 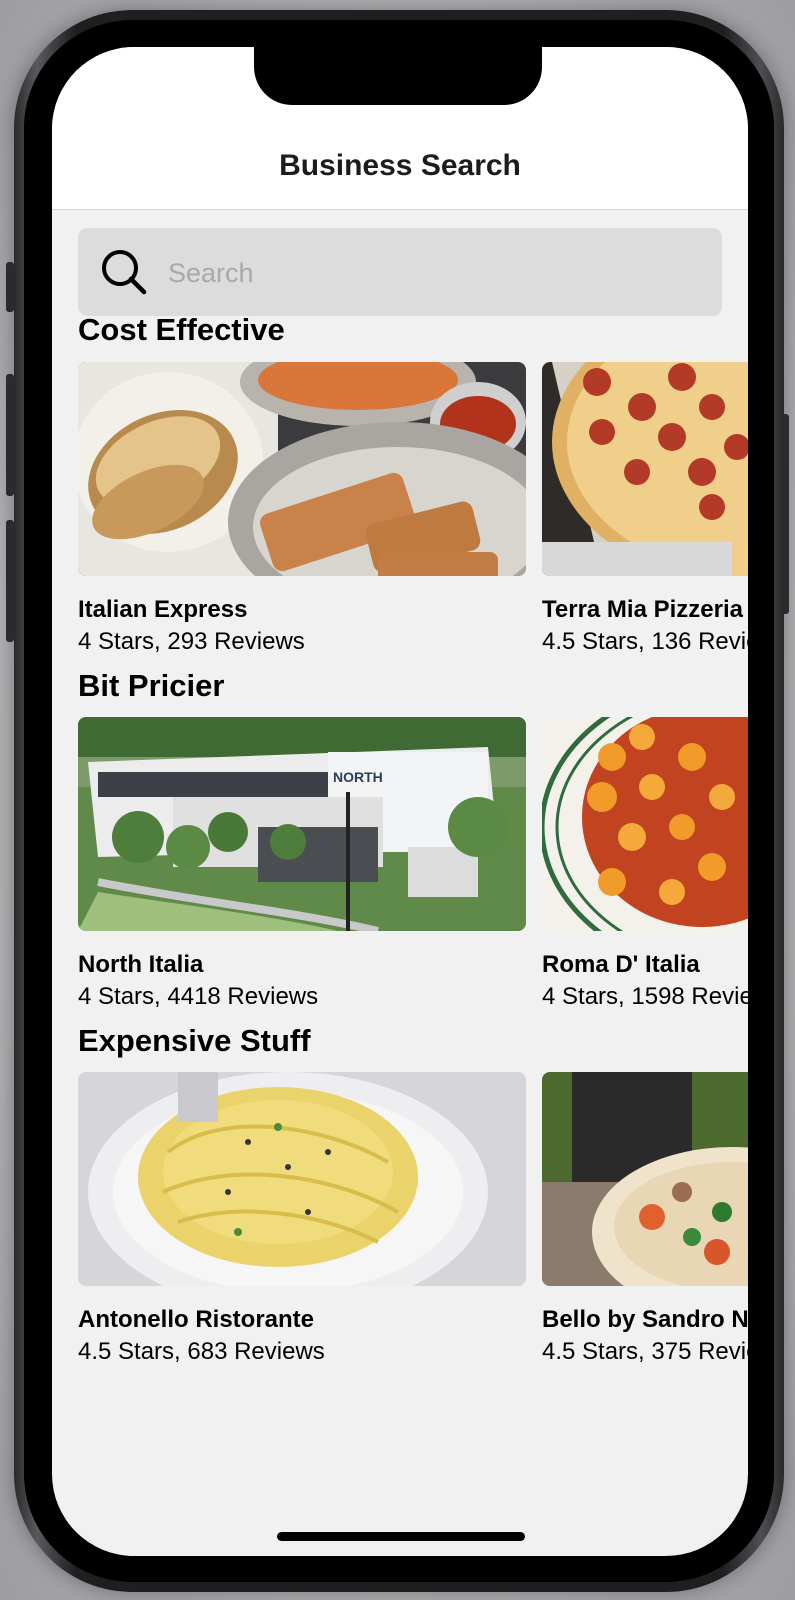 What do you see at coordinates (302, 824) in the screenshot?
I see `business-photo: NORTH` at bounding box center [302, 824].